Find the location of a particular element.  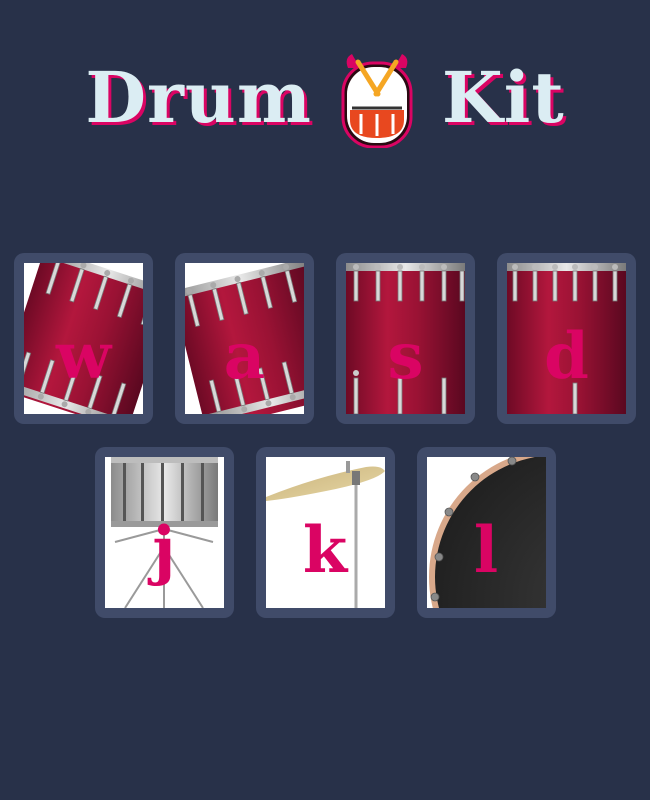

drum-icon is located at coordinates (377, 101).